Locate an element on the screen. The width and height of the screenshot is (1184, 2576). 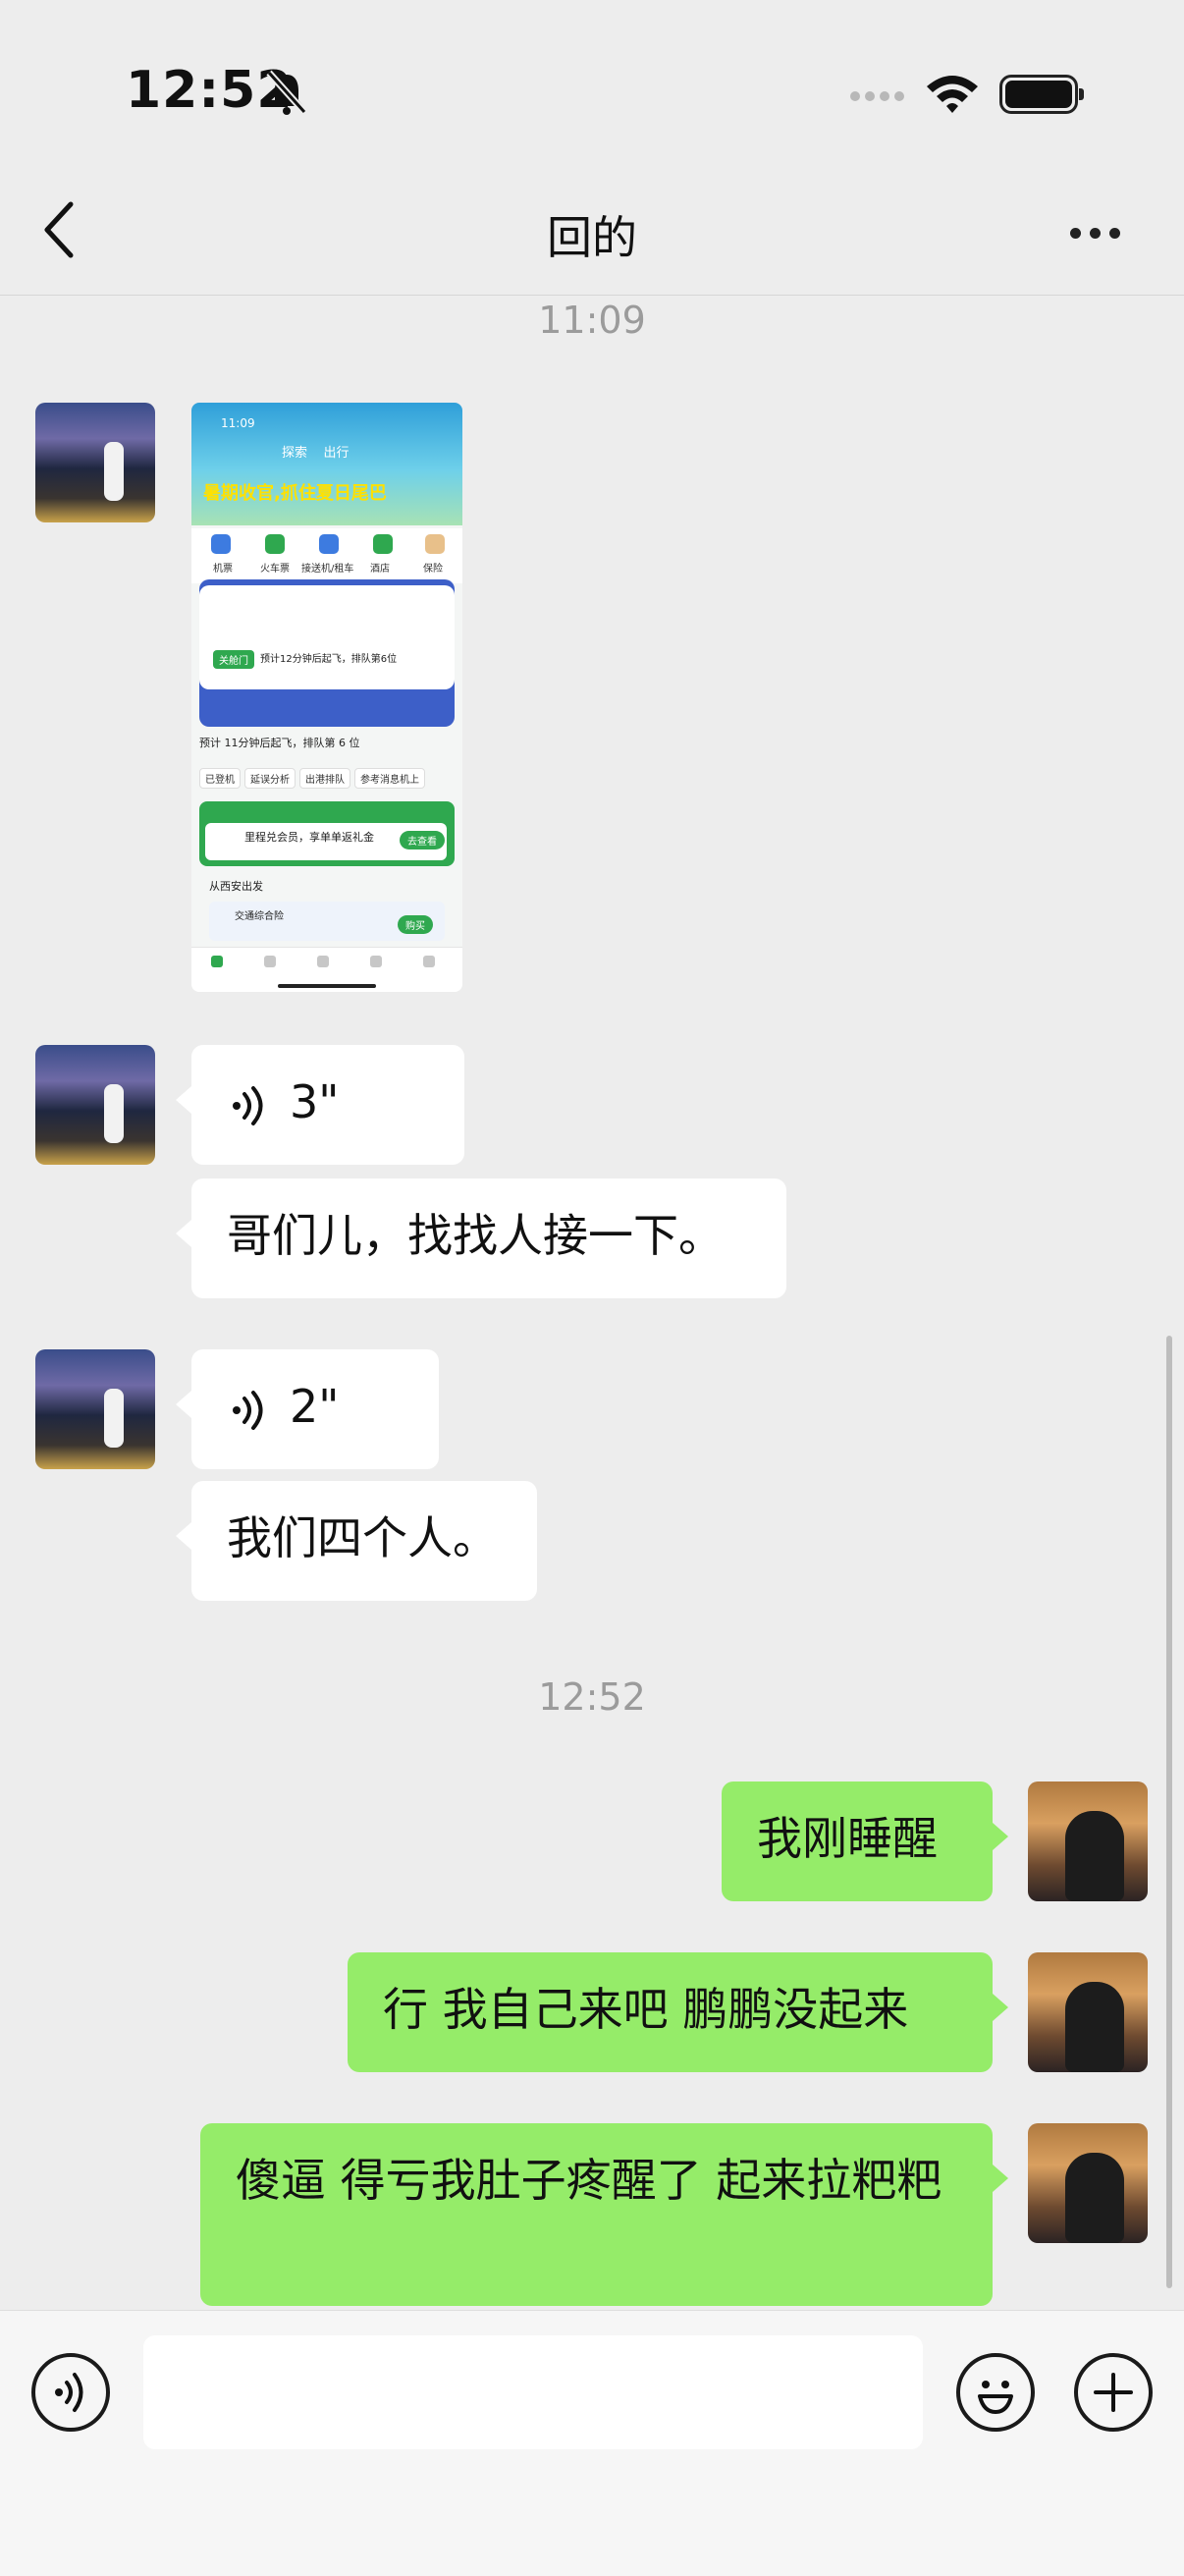
voice-duration: 2" is located at coordinates (315, 1406).